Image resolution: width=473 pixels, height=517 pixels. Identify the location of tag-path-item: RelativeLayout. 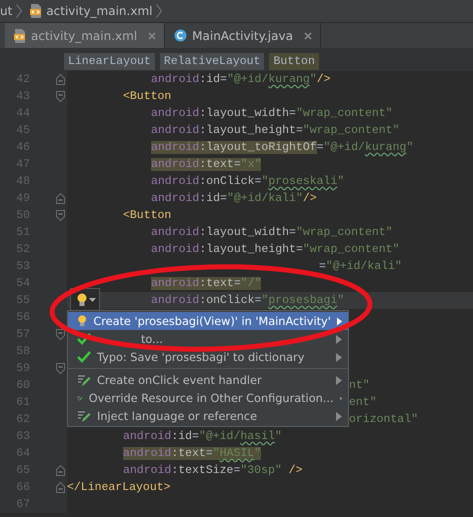
(212, 61).